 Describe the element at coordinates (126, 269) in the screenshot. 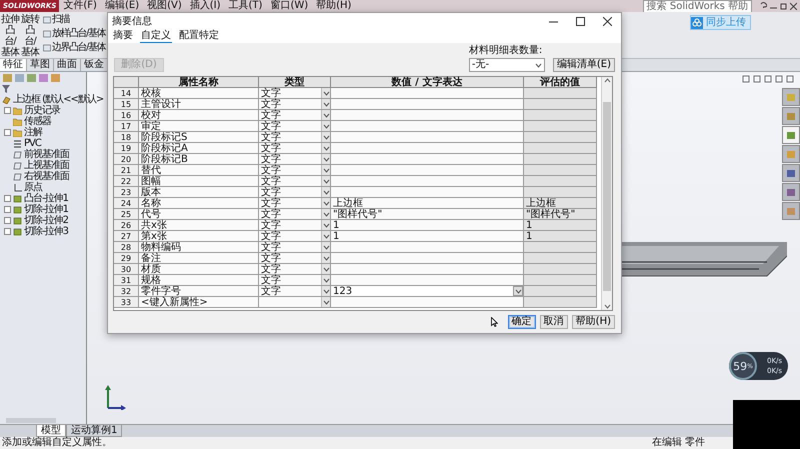

I see `row-number: 30` at that location.